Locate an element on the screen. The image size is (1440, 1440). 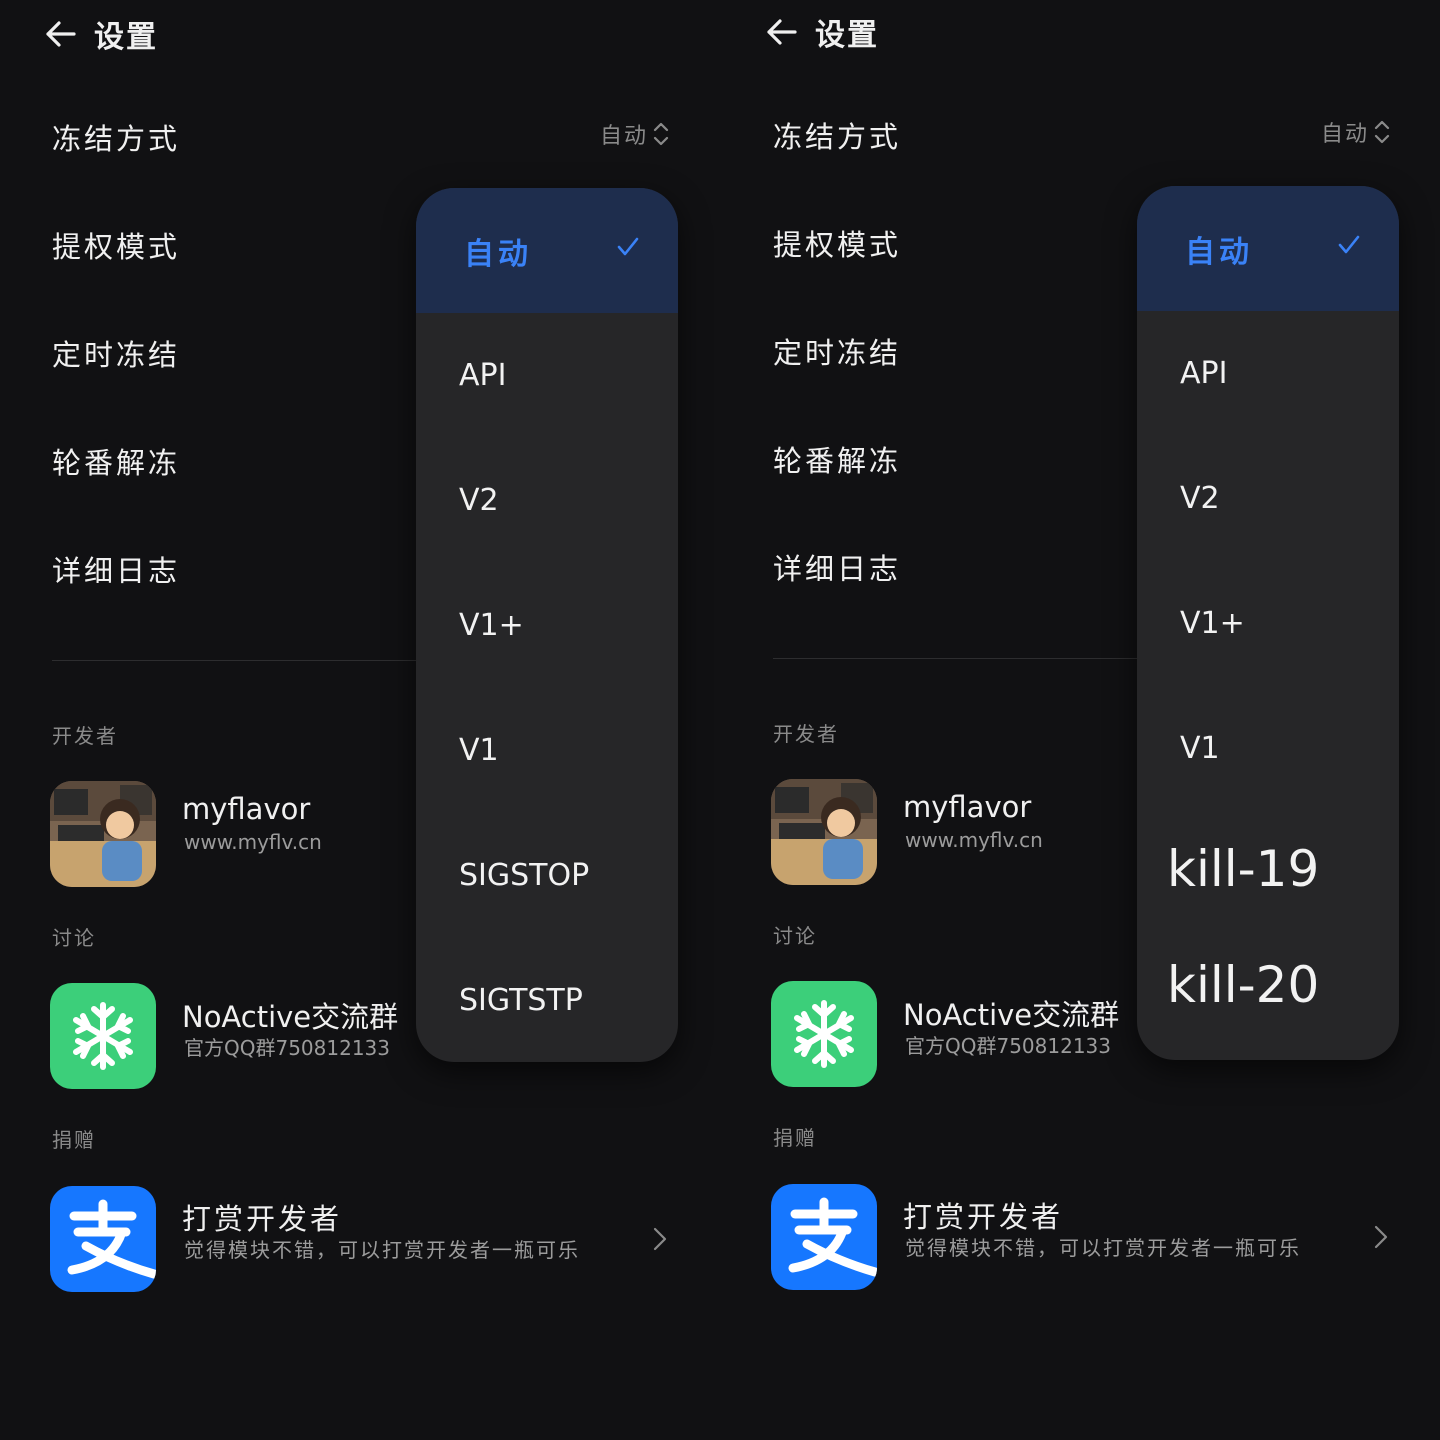
dropdown-option: SIGSTOP is located at coordinates (547, 875).